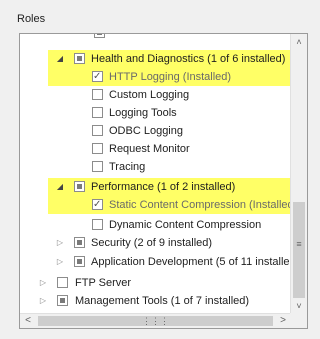  I want to click on checkbox-logging-tools, so click(97, 112).